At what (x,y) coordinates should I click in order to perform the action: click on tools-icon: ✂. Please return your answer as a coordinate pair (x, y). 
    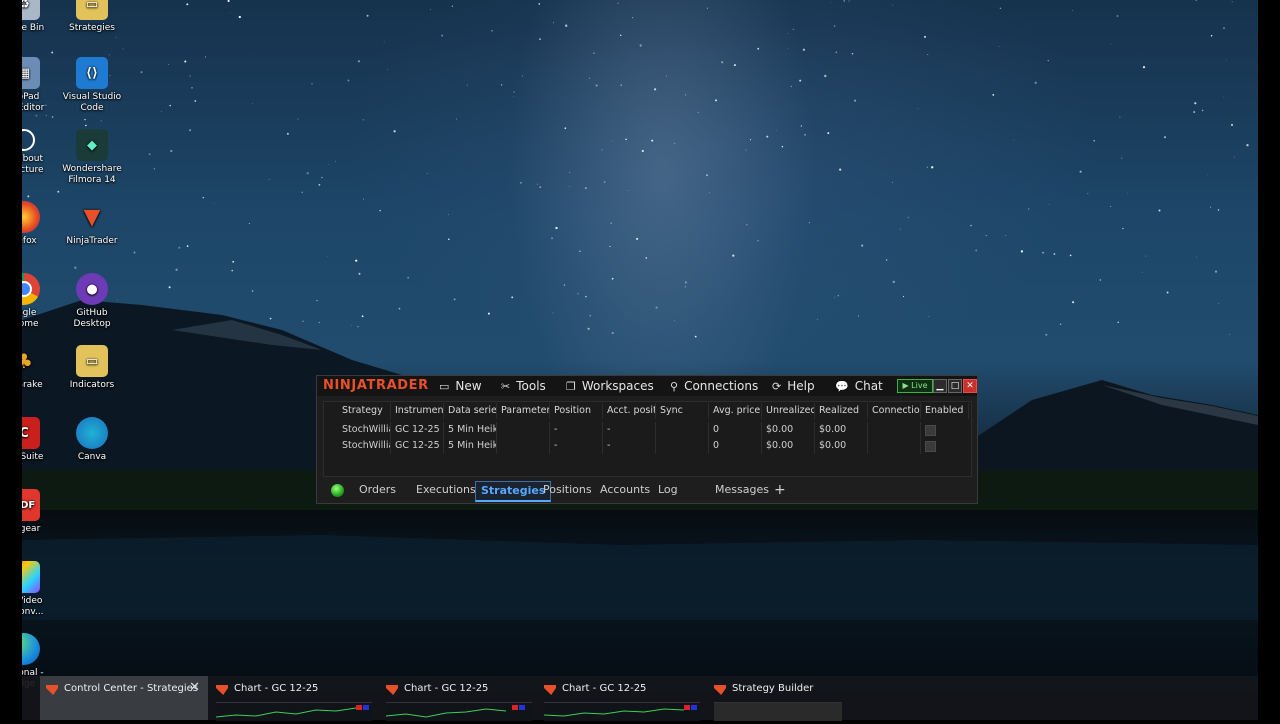
    Looking at the image, I should click on (506, 386).